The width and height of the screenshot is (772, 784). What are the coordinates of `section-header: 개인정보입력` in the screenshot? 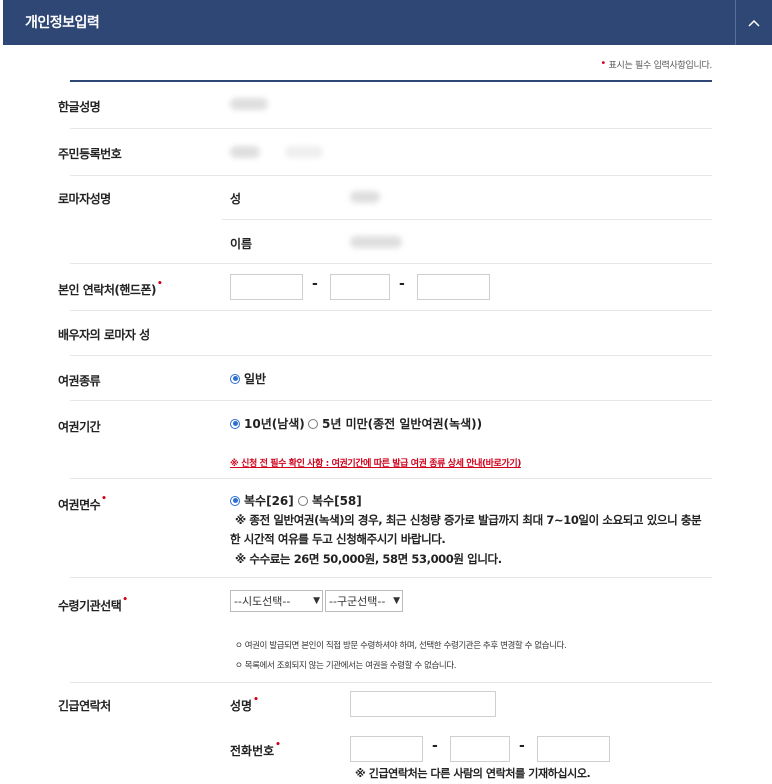 It's located at (387, 22).